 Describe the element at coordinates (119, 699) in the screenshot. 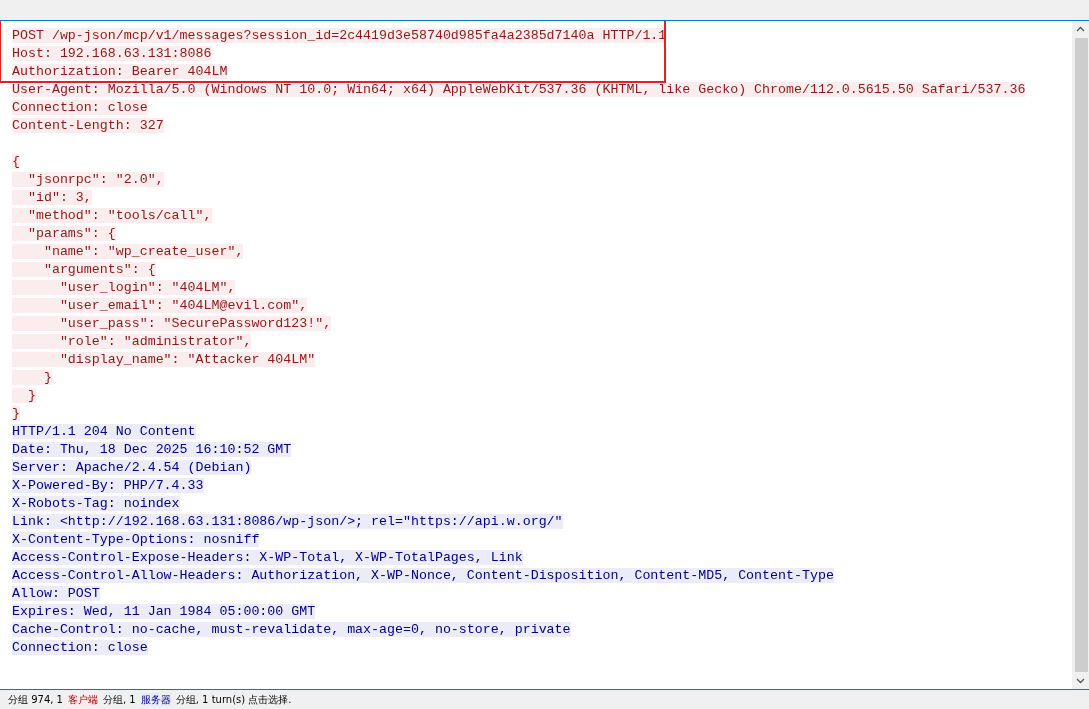

I see `status-text: 分组, 1` at that location.